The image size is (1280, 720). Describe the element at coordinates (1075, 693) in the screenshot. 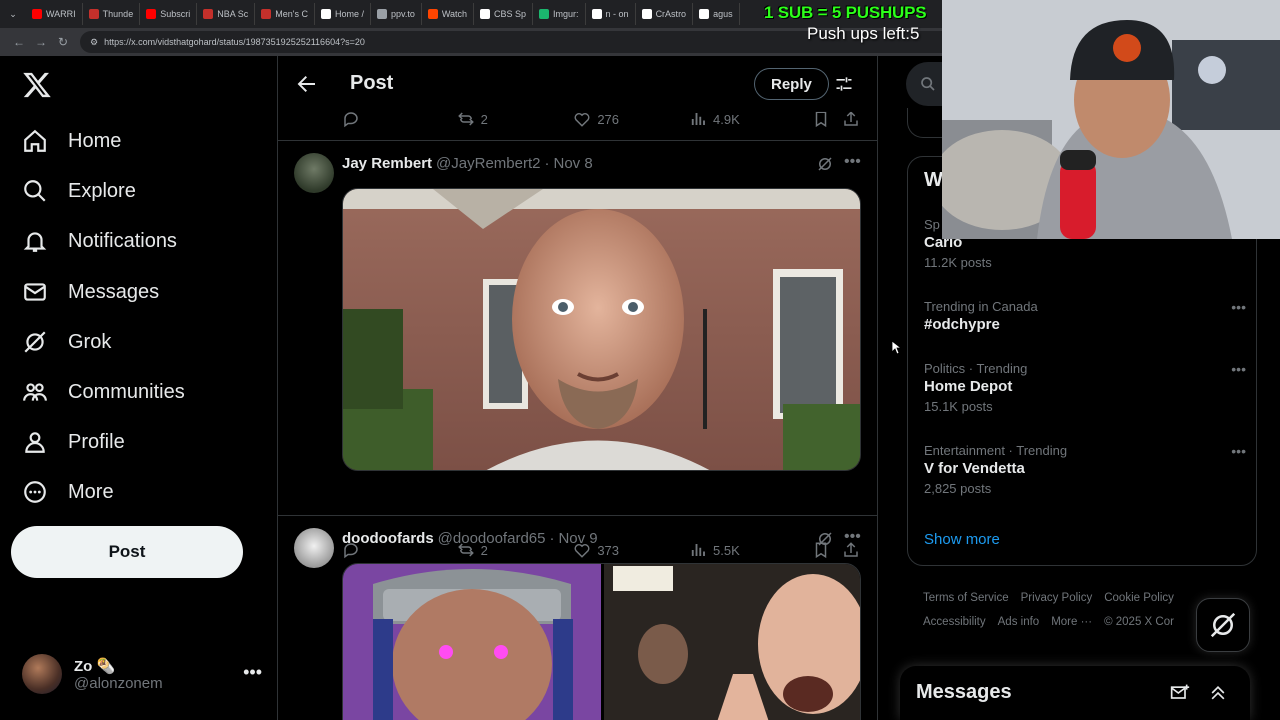

I see `messages-drawer: Messages` at that location.